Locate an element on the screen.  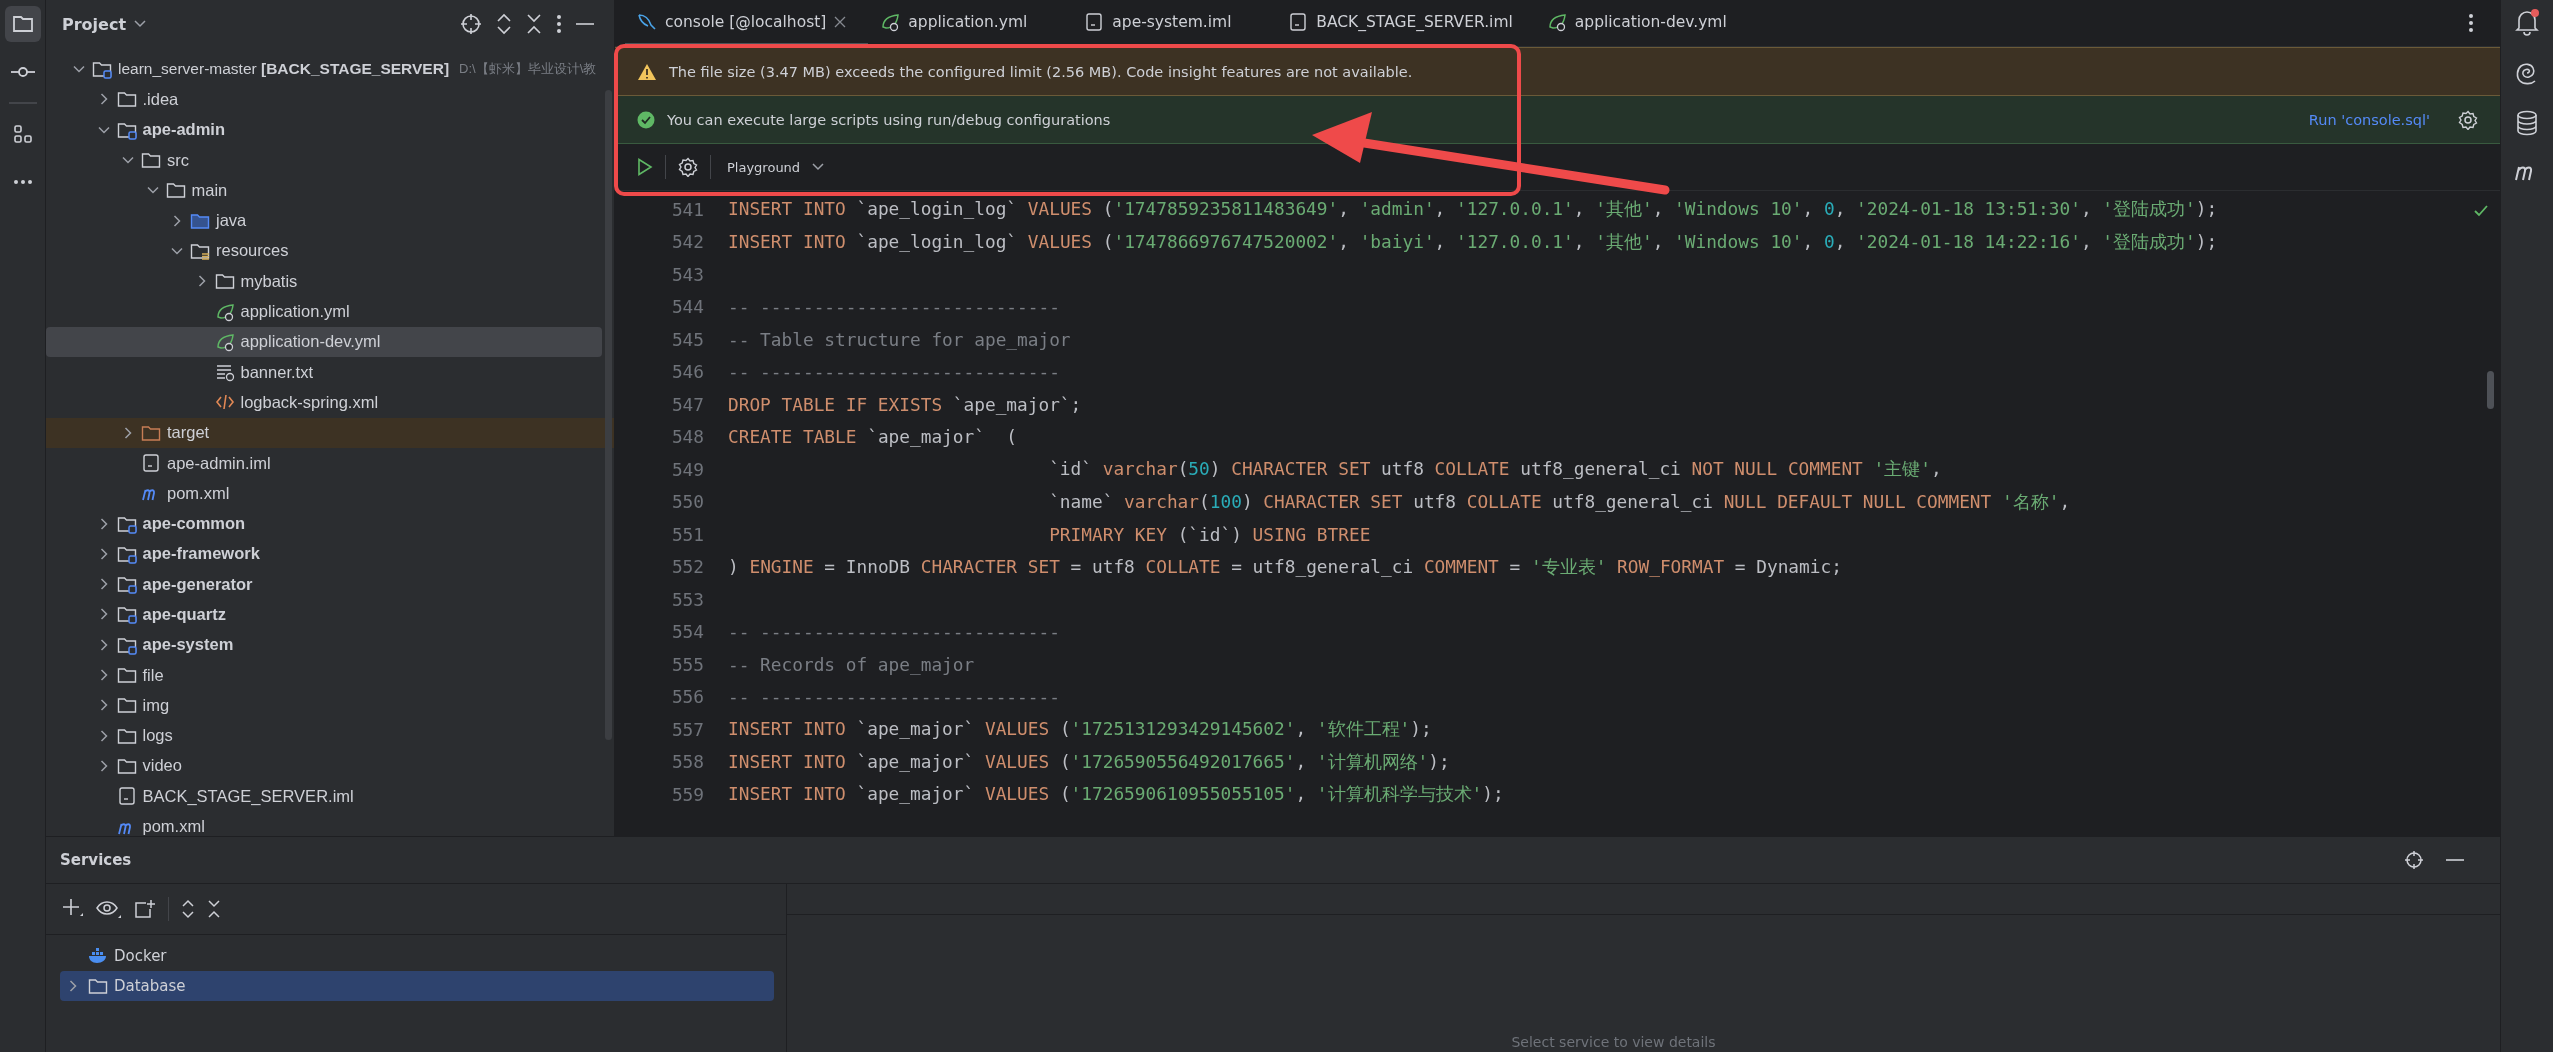
tree-item: target is located at coordinates (330, 432).